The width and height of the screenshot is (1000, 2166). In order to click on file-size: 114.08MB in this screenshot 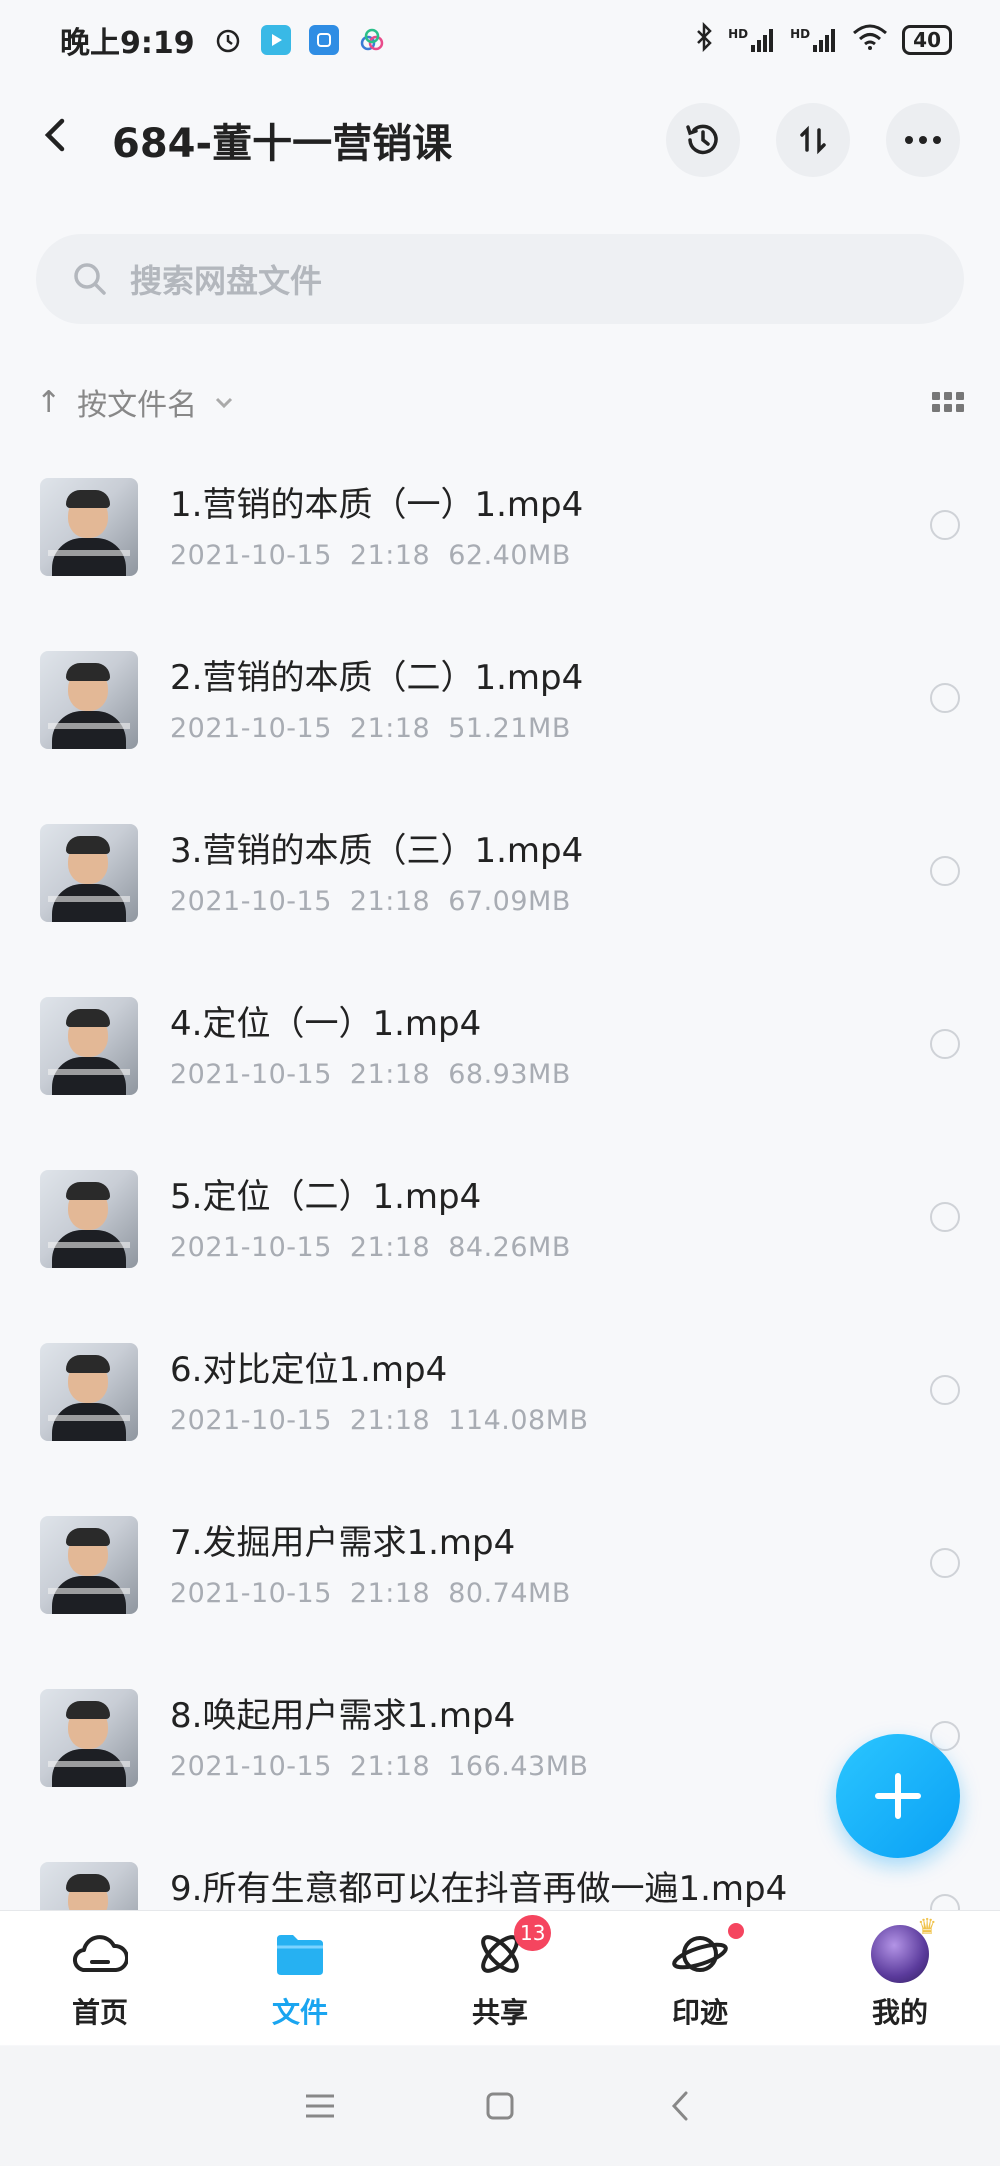, I will do `click(518, 1420)`.